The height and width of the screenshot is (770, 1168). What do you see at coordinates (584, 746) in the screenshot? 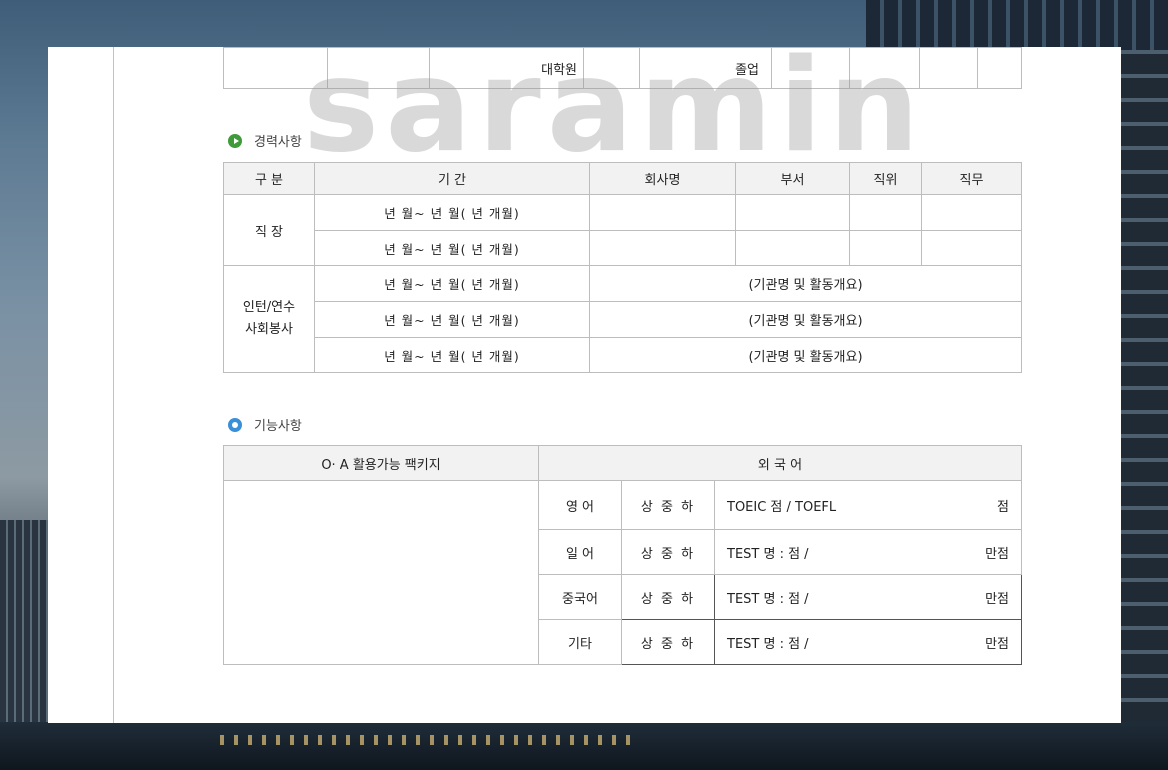
I see `background-waterfront` at bounding box center [584, 746].